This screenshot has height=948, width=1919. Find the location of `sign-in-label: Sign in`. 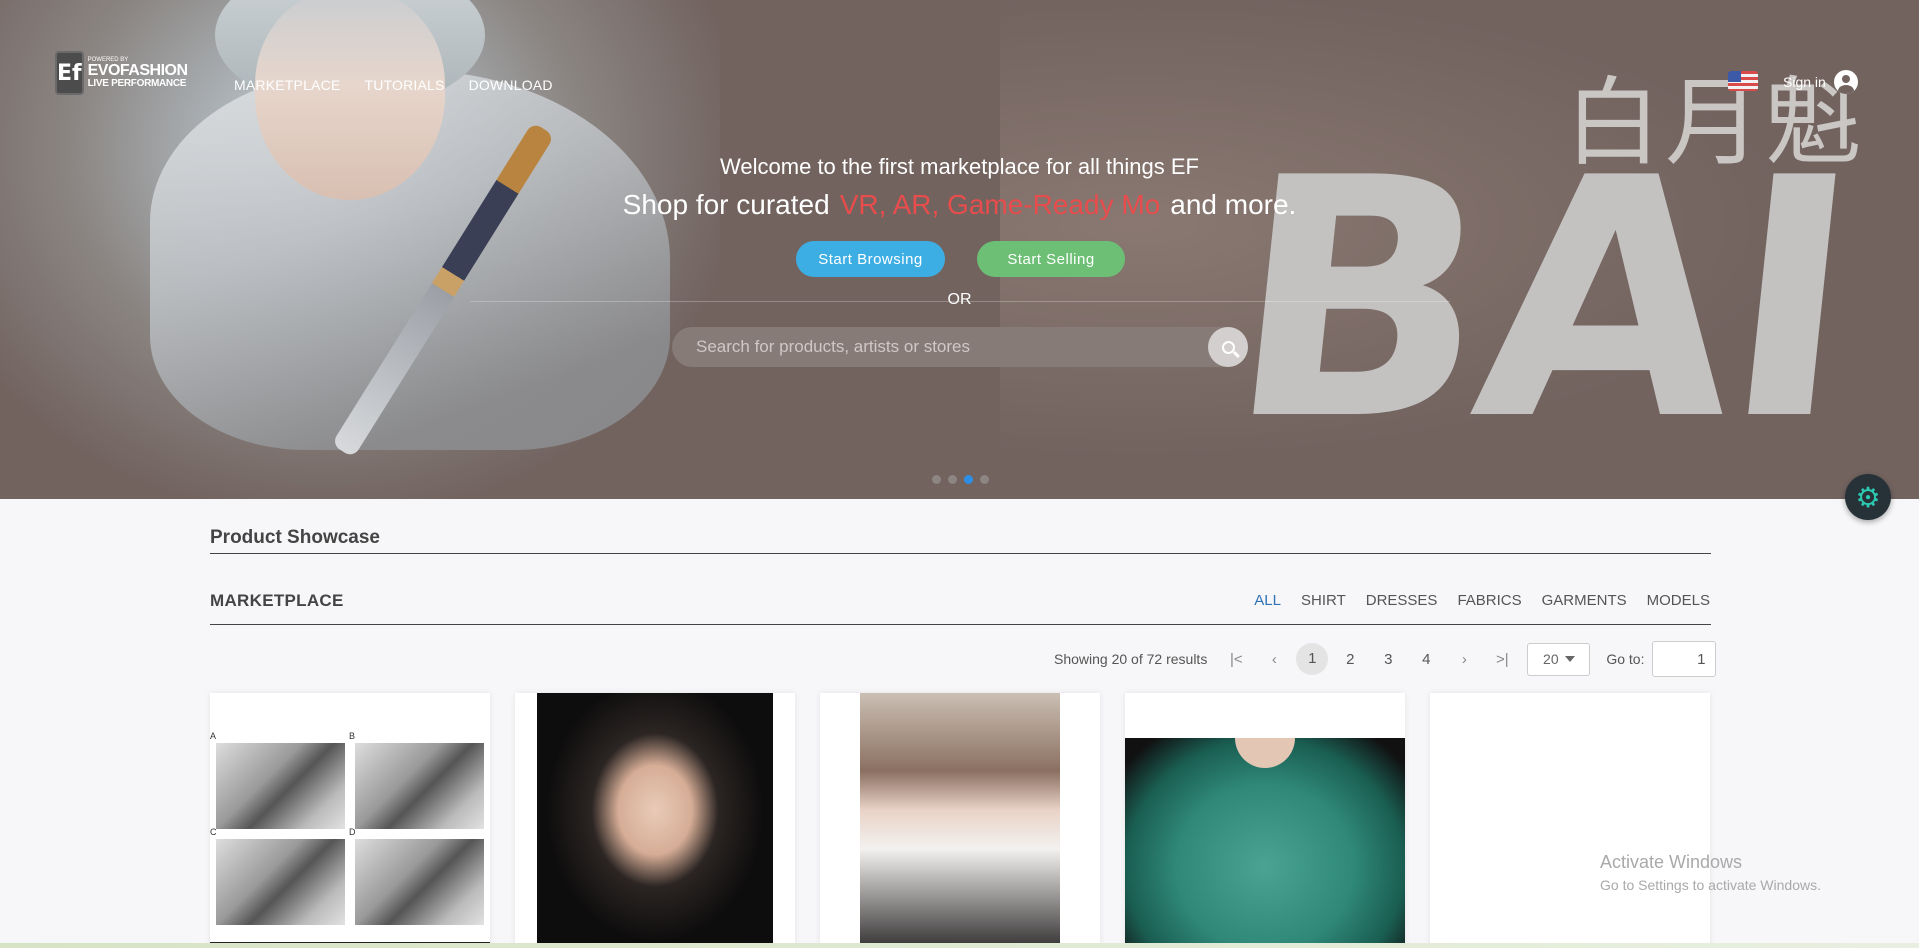

sign-in-label: Sign in is located at coordinates (1804, 82).